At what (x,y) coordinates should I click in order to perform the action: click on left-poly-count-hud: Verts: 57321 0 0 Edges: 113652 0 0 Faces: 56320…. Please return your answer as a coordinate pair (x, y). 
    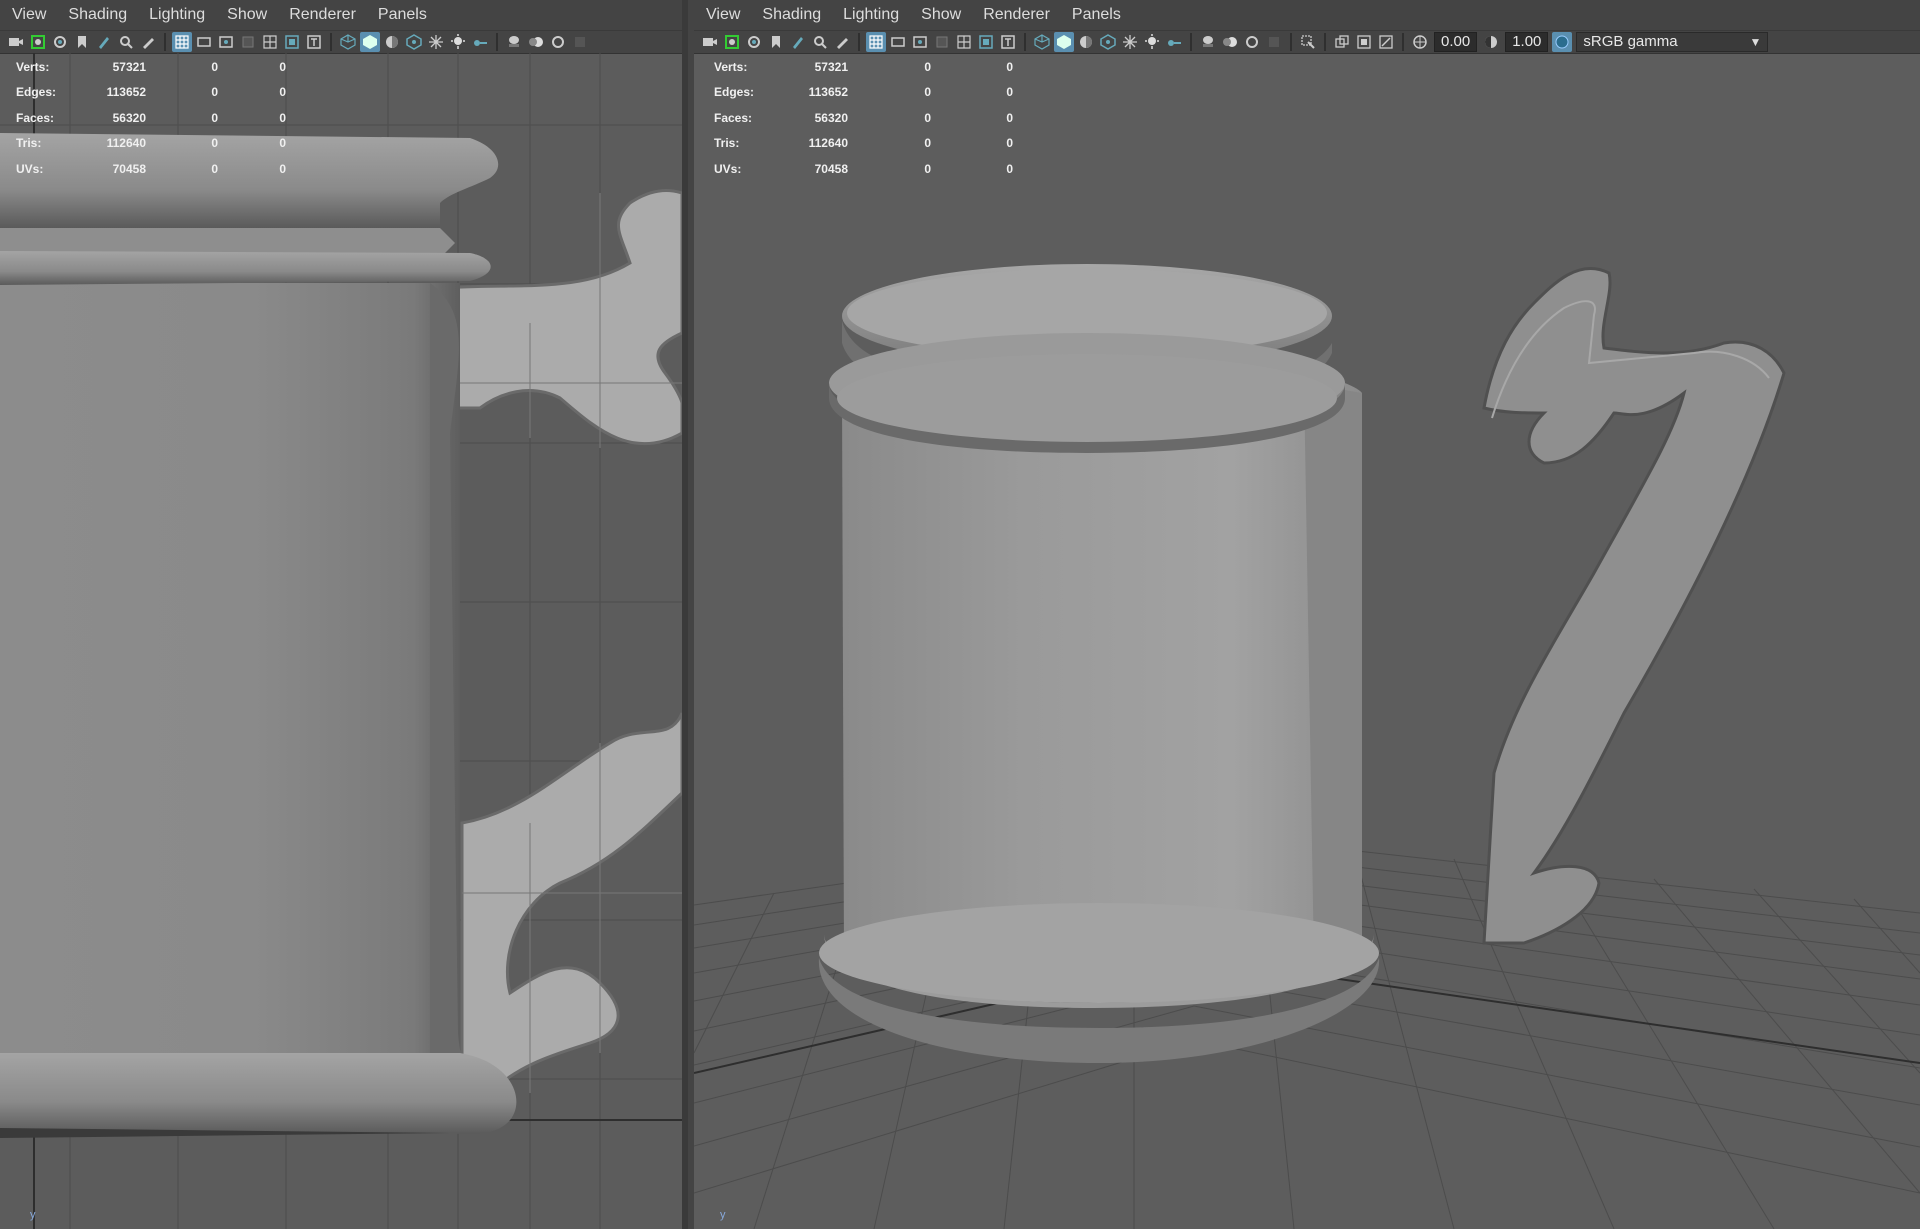
    Looking at the image, I should click on (151, 118).